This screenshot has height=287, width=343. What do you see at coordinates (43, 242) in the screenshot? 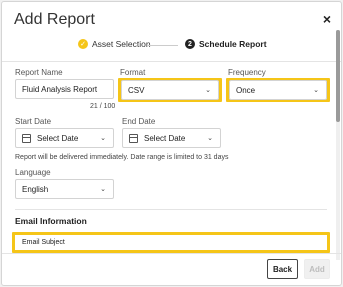
I see `email-subject-placeholder: Email Subject` at bounding box center [43, 242].